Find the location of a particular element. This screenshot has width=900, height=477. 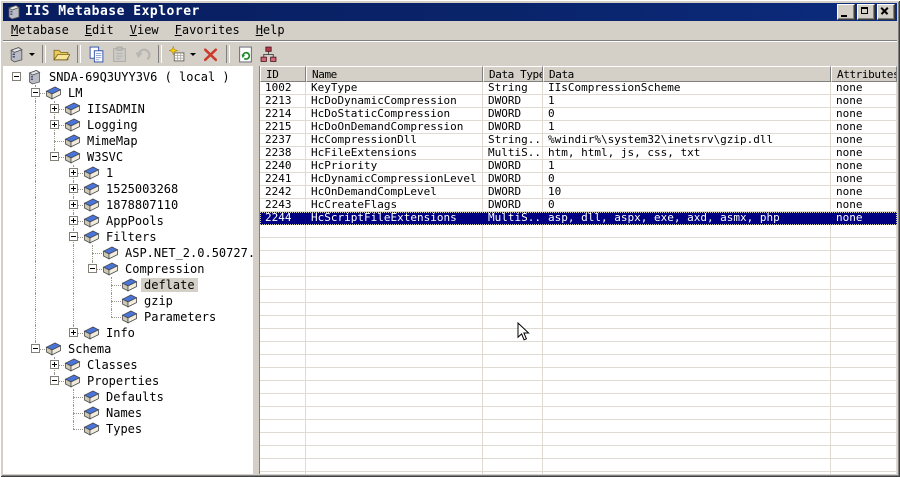

tree-item-label: ASP.NET_2.0.50727.0 is located at coordinates (187, 253).